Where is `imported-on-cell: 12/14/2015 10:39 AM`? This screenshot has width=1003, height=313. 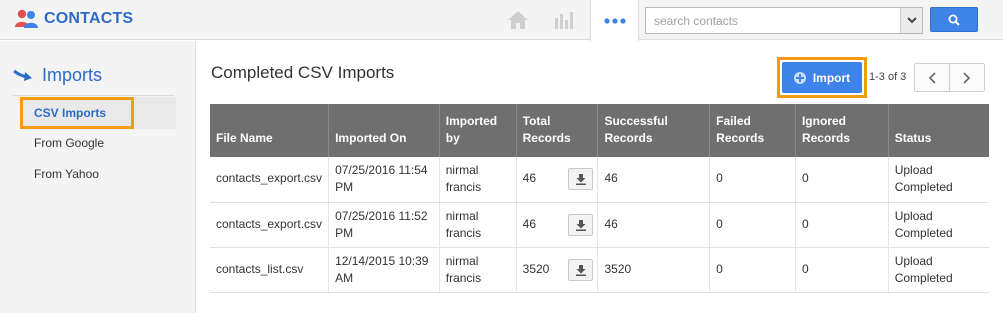 imported-on-cell: 12/14/2015 10:39 AM is located at coordinates (384, 270).